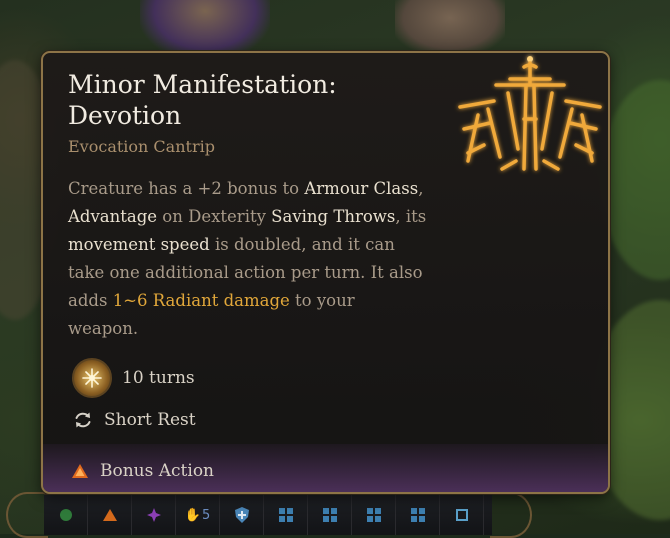 This screenshot has width=670, height=538. I want to click on hotbar-slot-spell, so click(154, 515).